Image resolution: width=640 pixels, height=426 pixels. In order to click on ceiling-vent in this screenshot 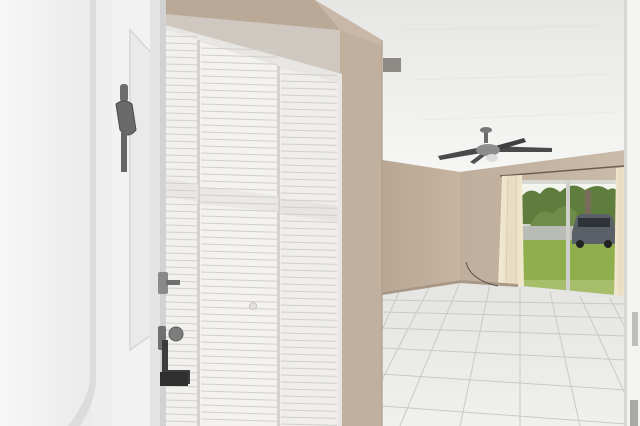, I will do `click(392, 65)`.